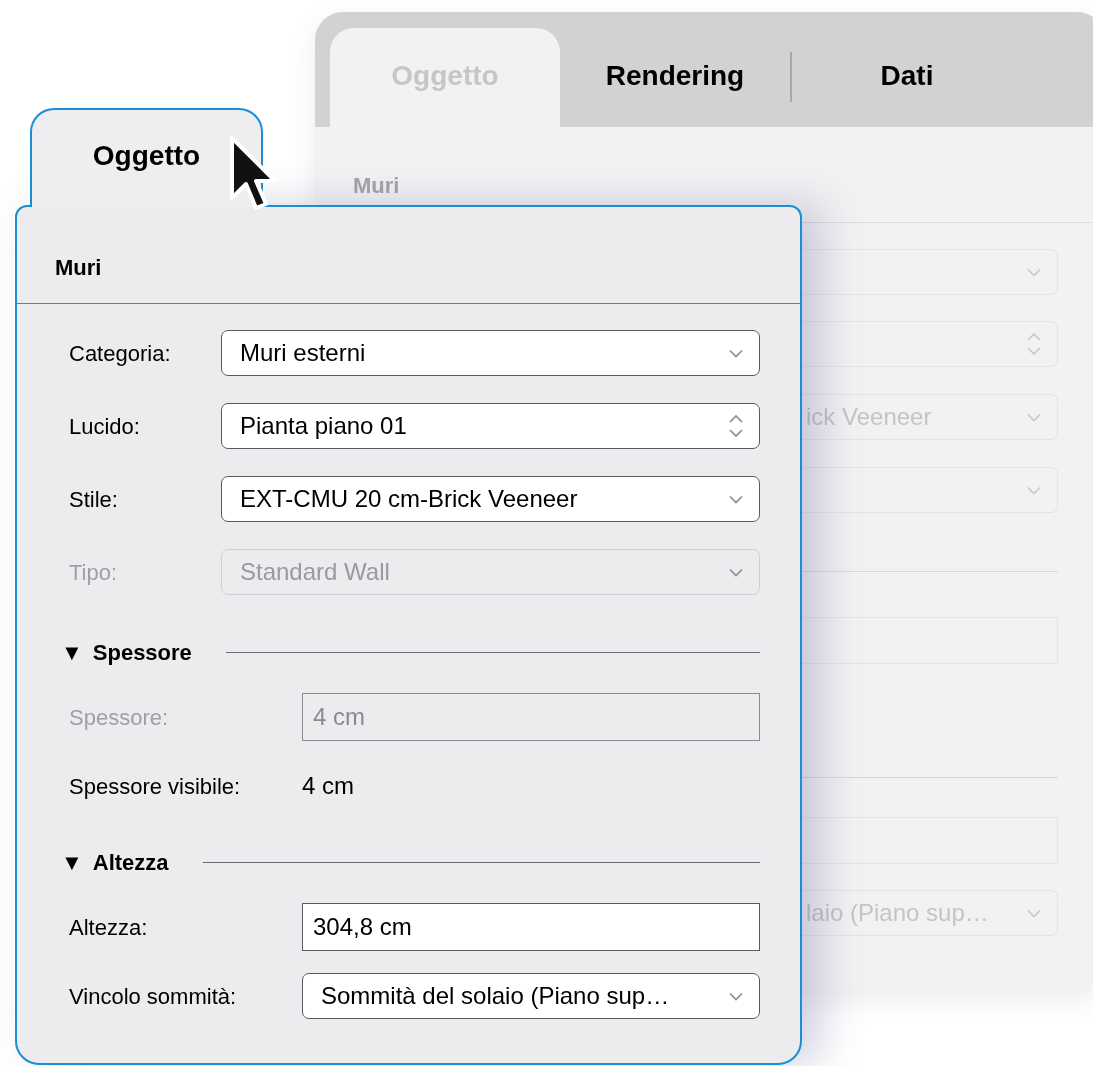 Image resolution: width=1093 pixels, height=1066 pixels. I want to click on field-label: Vincolo sommità:, so click(153, 996).